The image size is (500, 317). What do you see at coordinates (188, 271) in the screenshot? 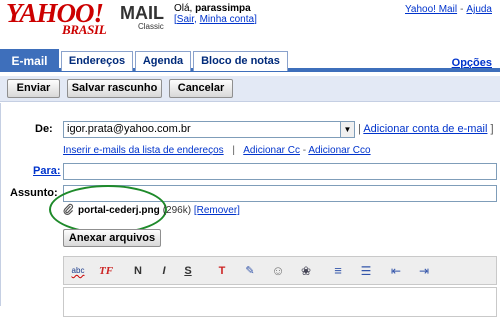
I see `strikethrough-icon: S` at bounding box center [188, 271].